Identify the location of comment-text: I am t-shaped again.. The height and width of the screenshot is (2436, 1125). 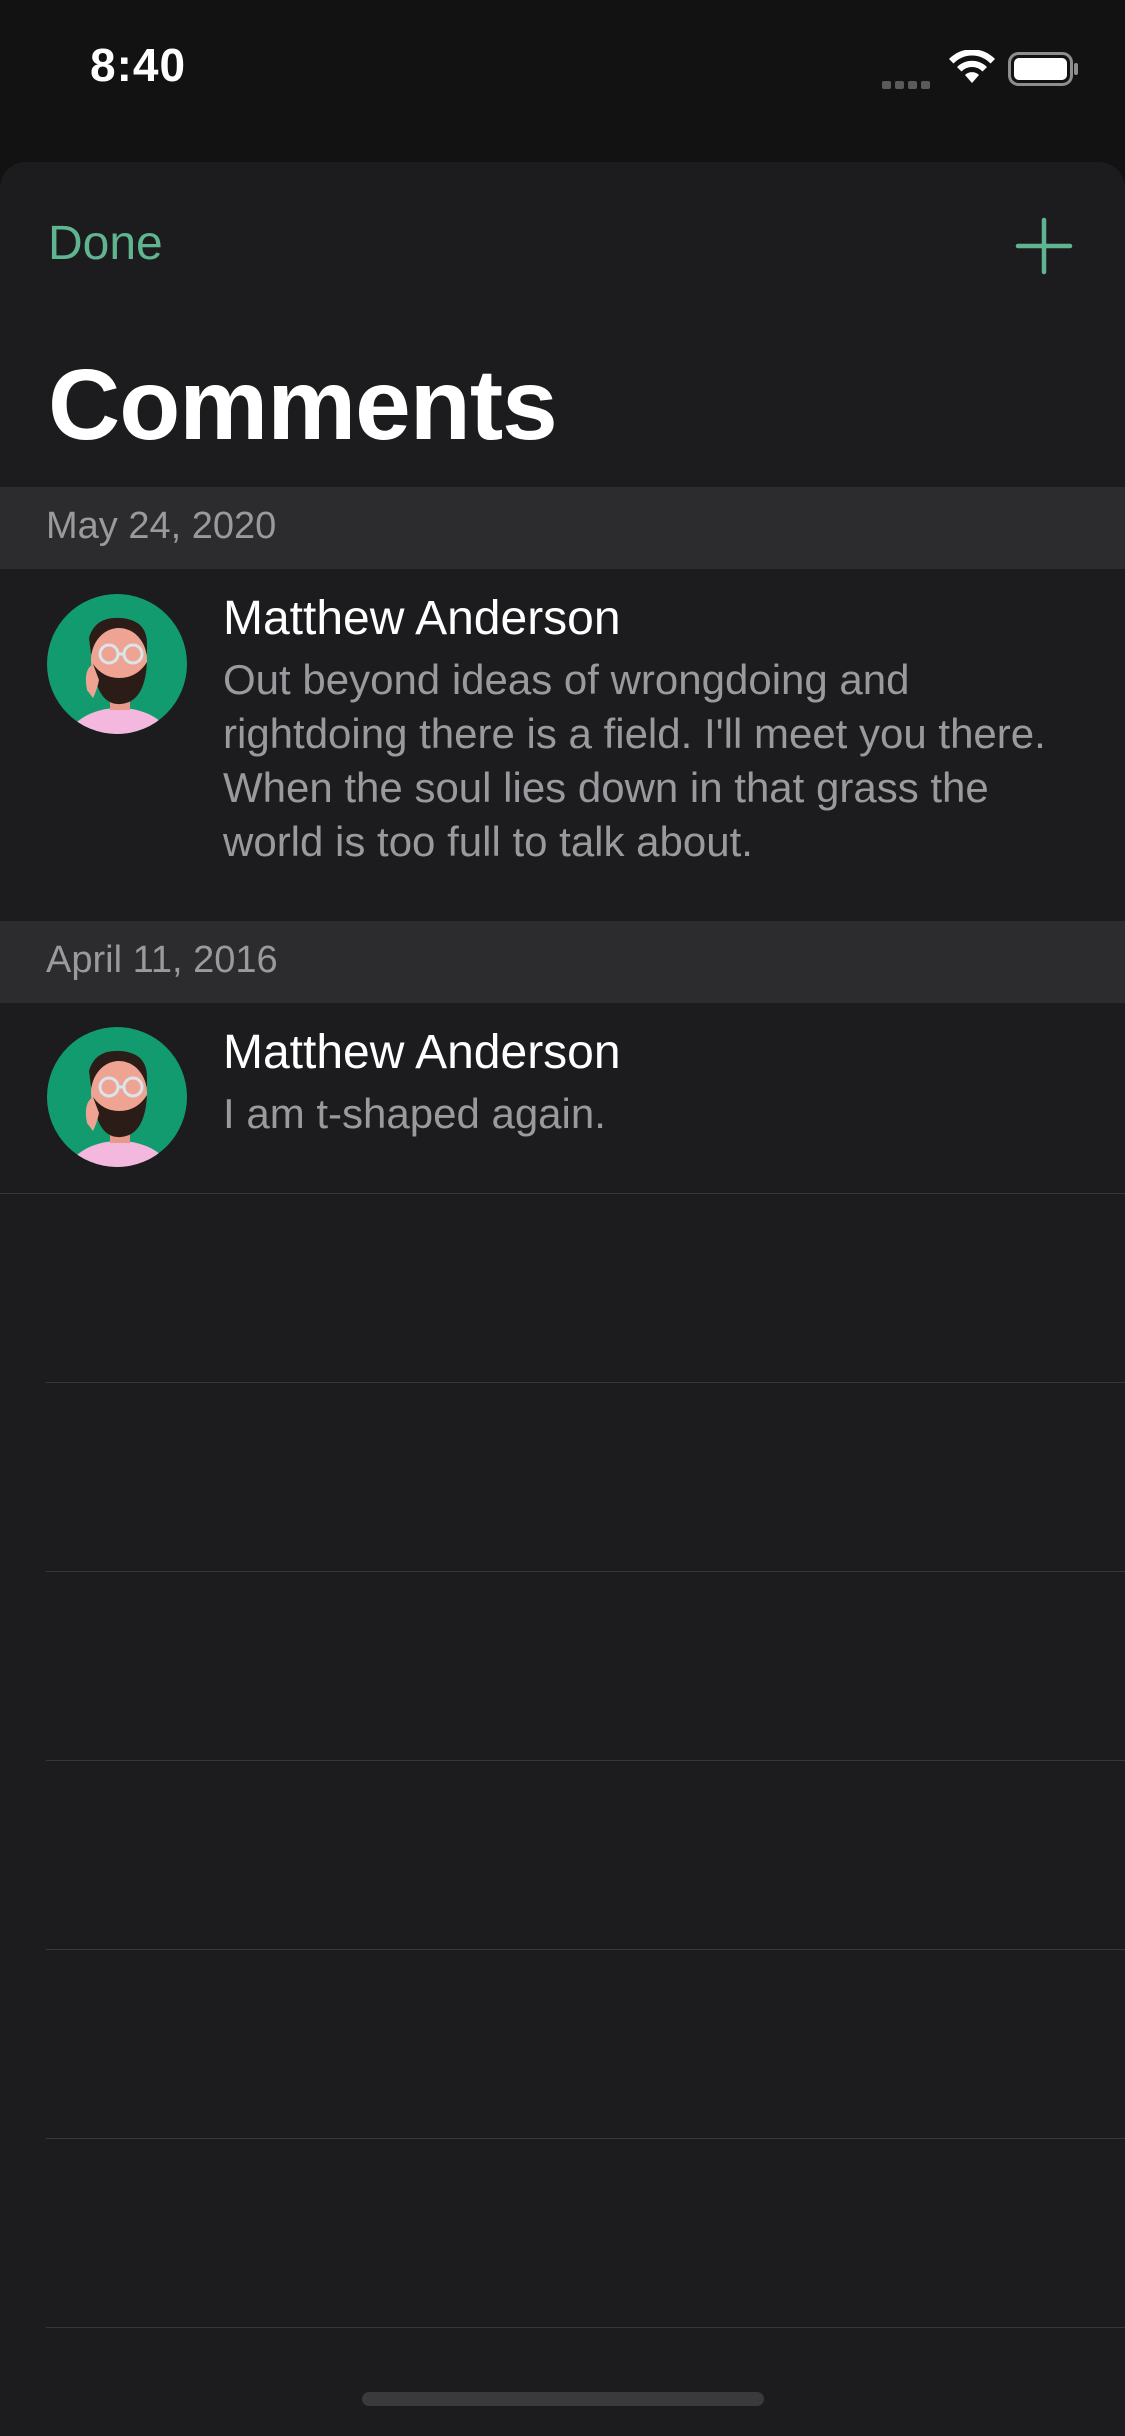
(414, 1113).